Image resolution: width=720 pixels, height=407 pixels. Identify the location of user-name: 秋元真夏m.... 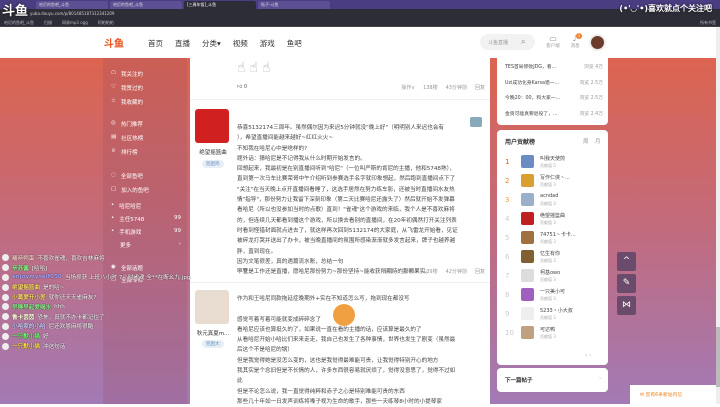
(213, 333).